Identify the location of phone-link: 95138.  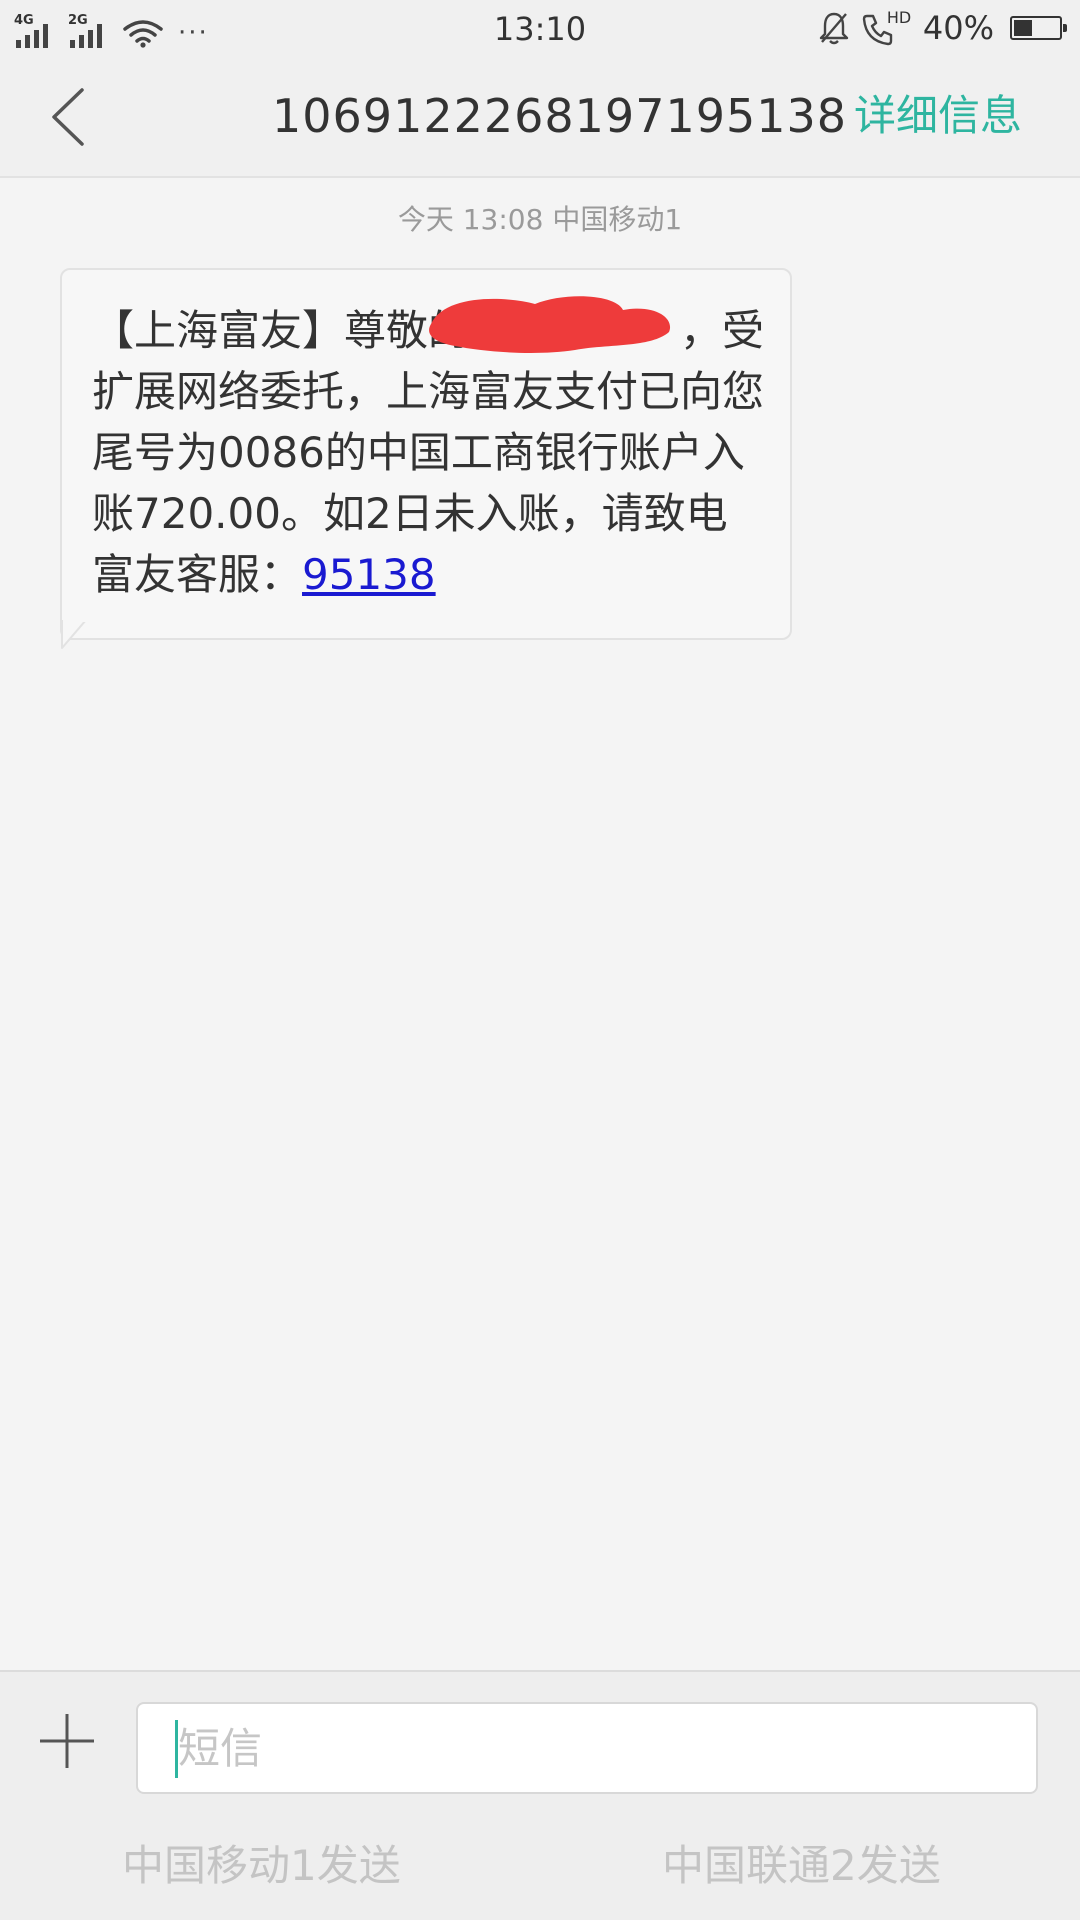
(369, 574).